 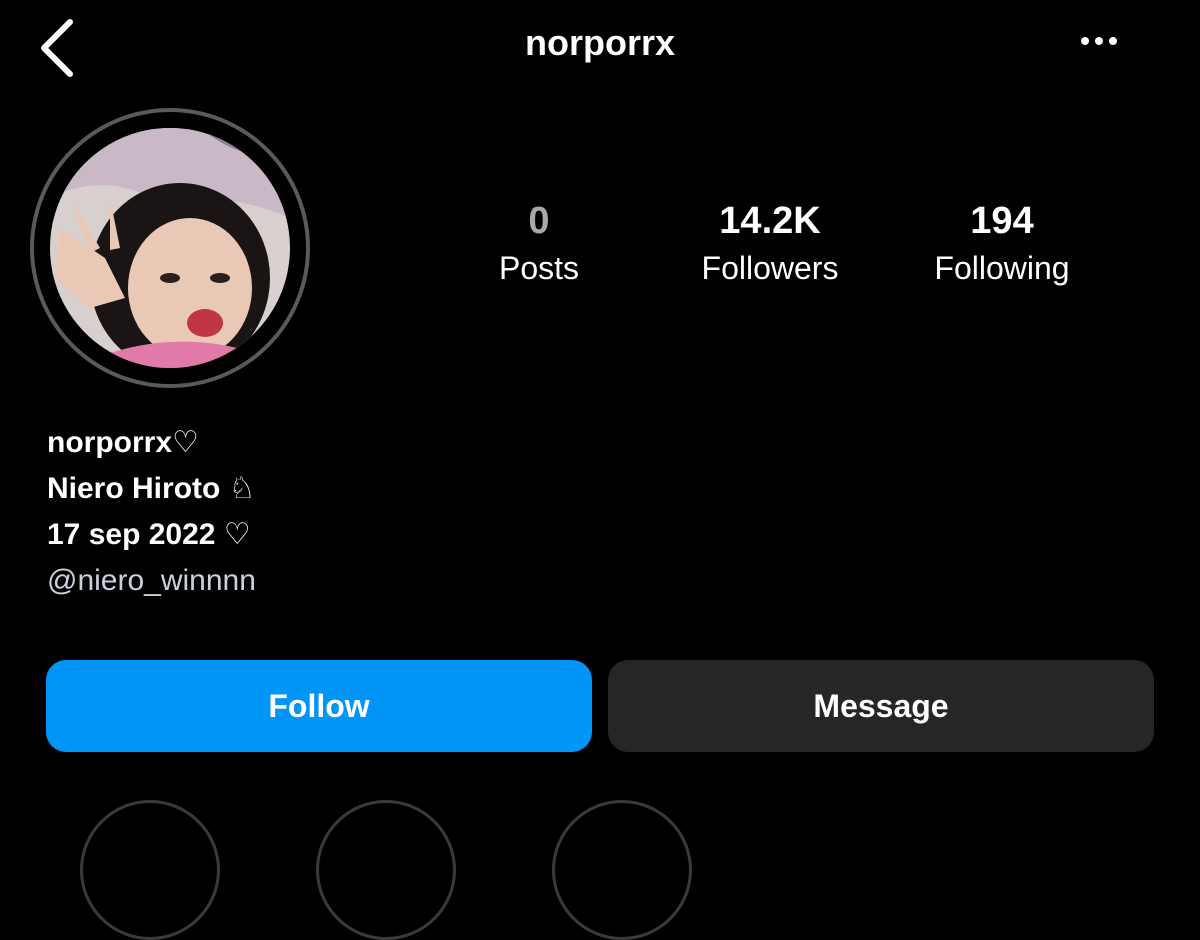 I want to click on followers-label: Followers, so click(x=770, y=268).